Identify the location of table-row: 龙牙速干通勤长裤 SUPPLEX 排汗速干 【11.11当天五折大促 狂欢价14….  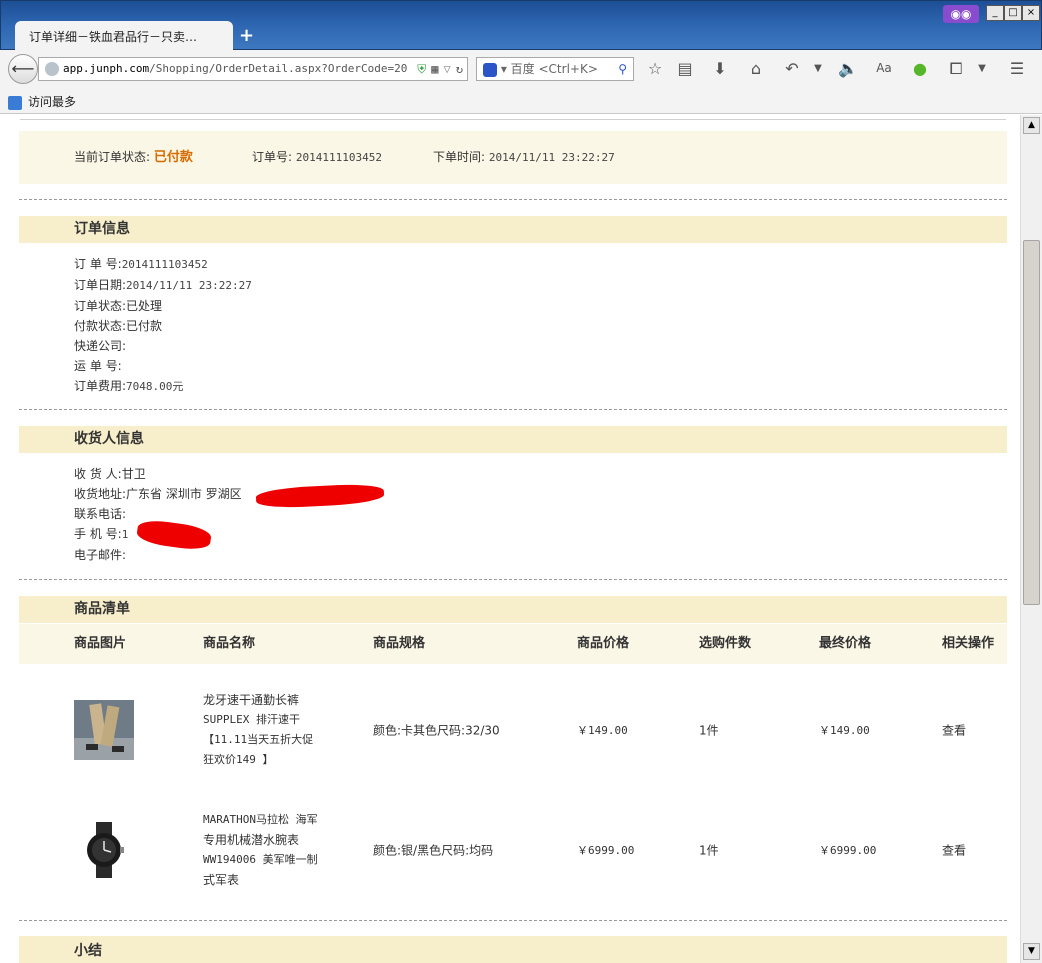
(513, 730).